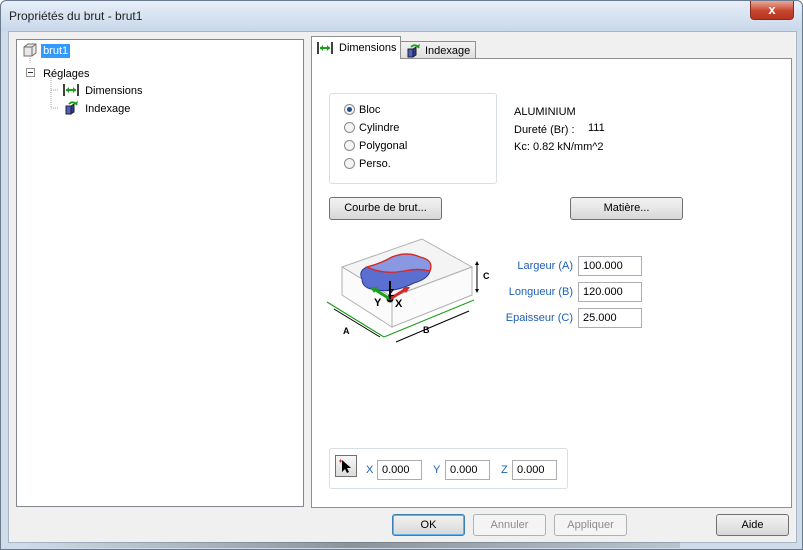  I want to click on close-button: x, so click(772, 10).